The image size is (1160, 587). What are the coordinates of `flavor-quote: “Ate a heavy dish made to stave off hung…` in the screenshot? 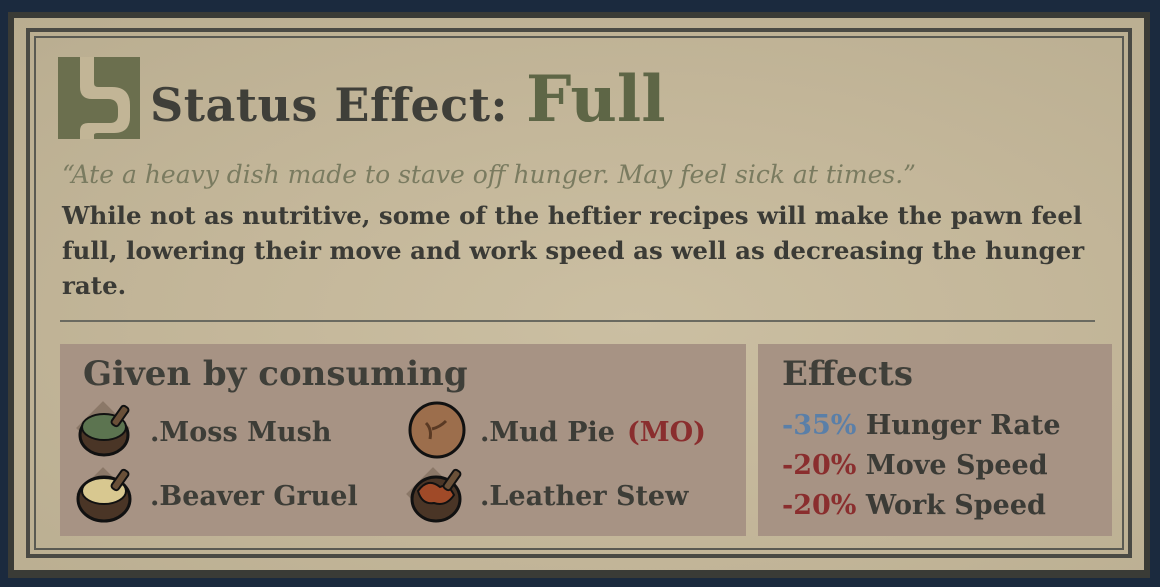 It's located at (489, 174).